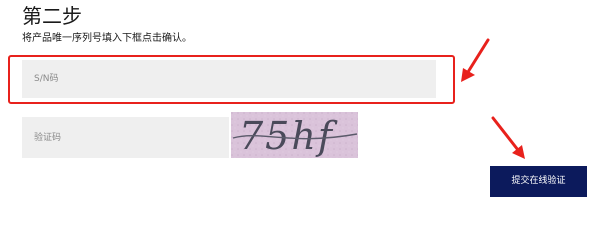  Describe the element at coordinates (229, 79) in the screenshot. I see `serial-number-input` at that location.